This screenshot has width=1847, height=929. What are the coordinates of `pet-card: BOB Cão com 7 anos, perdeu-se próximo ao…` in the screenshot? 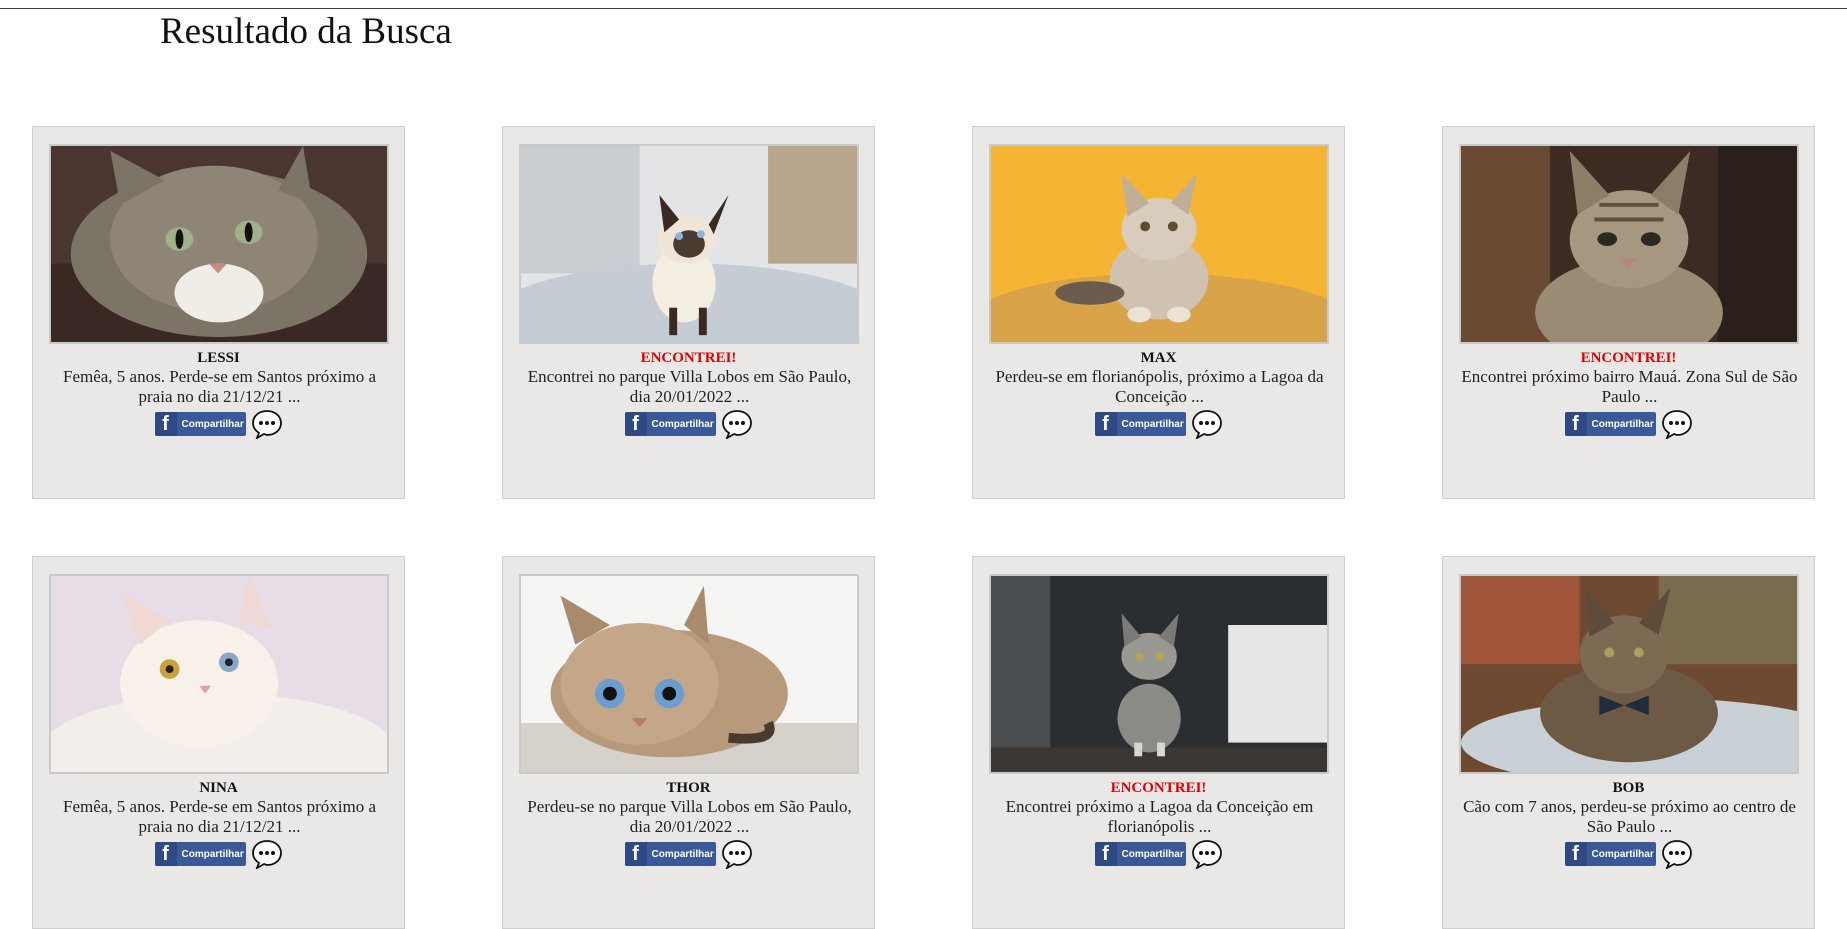 It's located at (1628, 742).